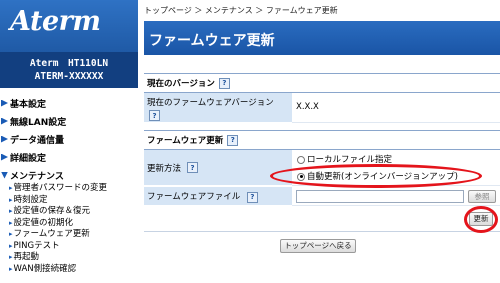  What do you see at coordinates (396, 168) in the screenshot?
I see `update-method-options: ローカルファイル指定 自動更新(オンラインバージョンアップ)` at bounding box center [396, 168].